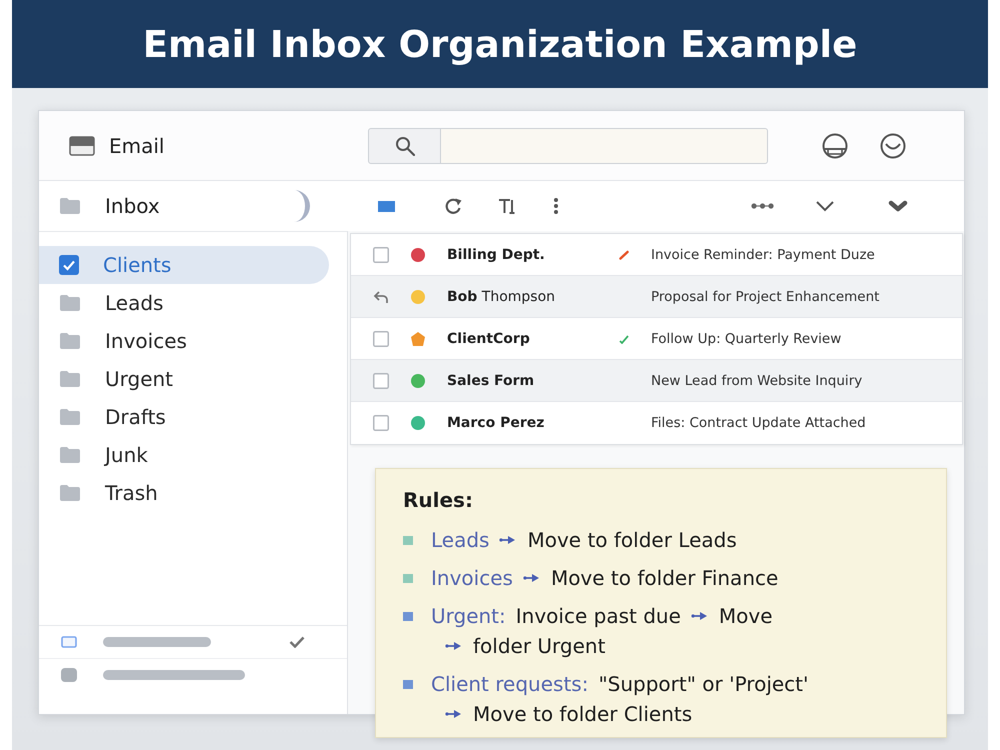  What do you see at coordinates (496, 254) in the screenshot?
I see `sender-name: Billing Dept.` at bounding box center [496, 254].